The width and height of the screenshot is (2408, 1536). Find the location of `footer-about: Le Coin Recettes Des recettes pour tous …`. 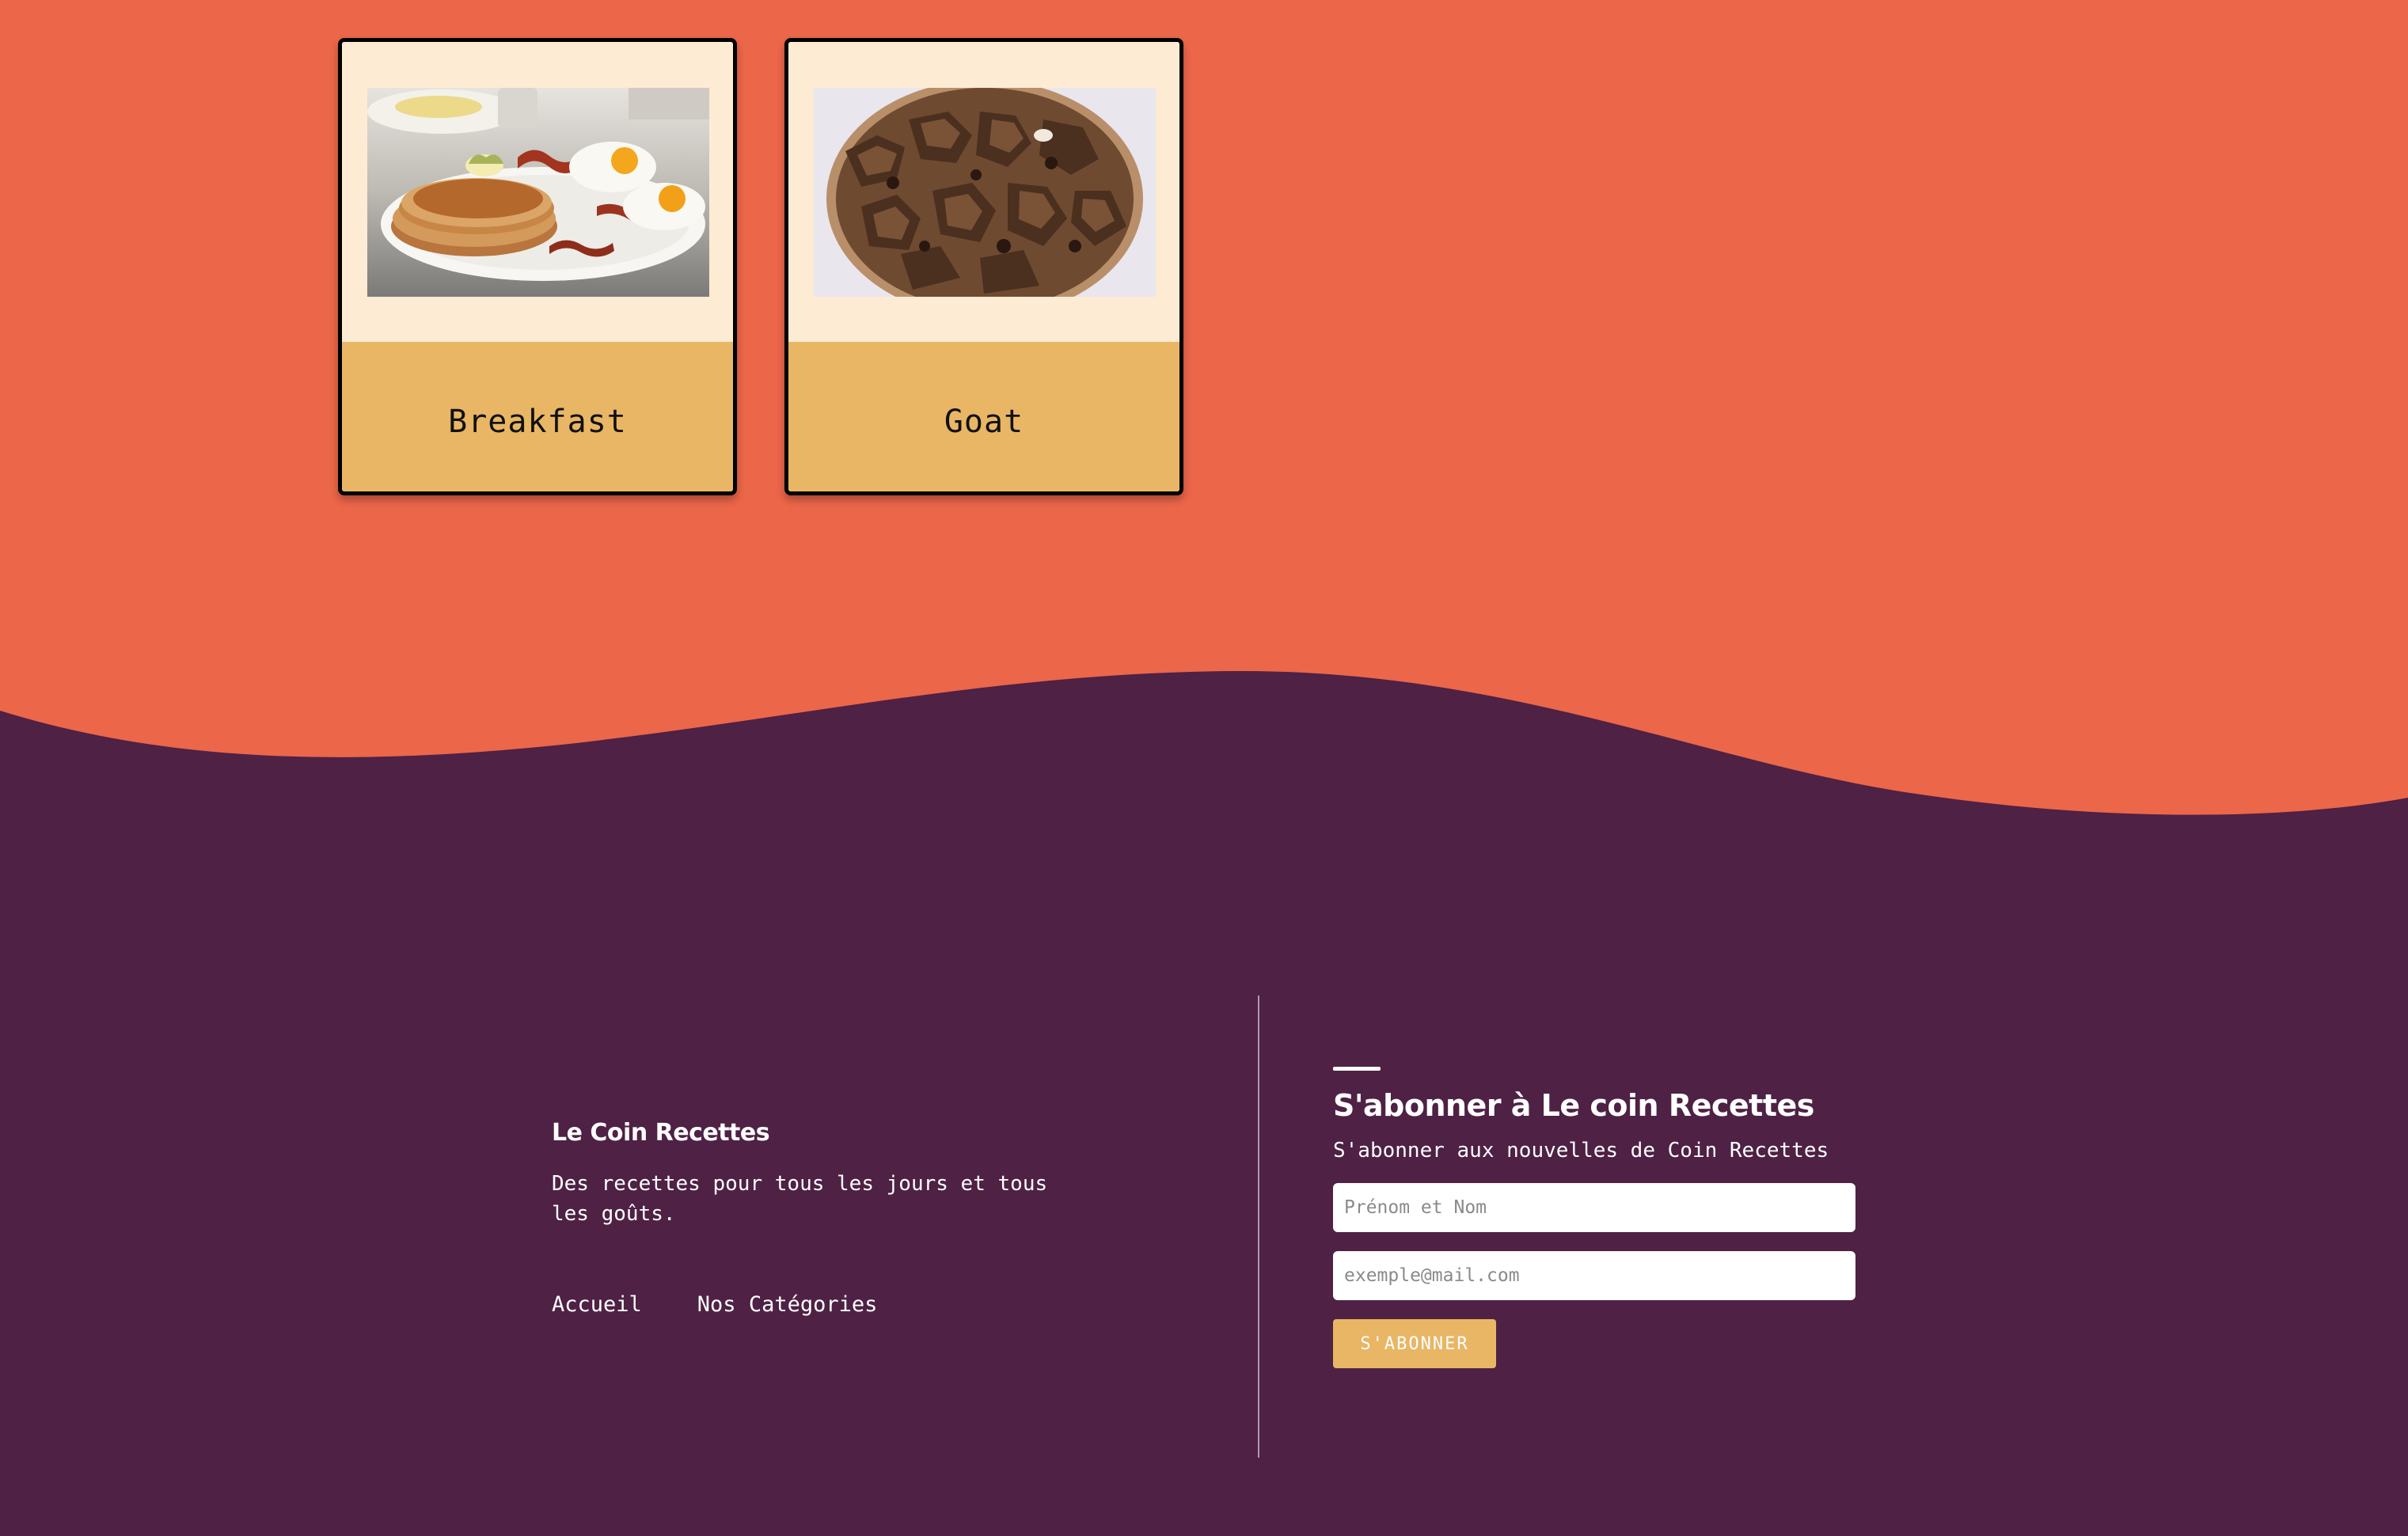

footer-about: Le Coin Recettes Des recettes pour tous … is located at coordinates (829, 1218).